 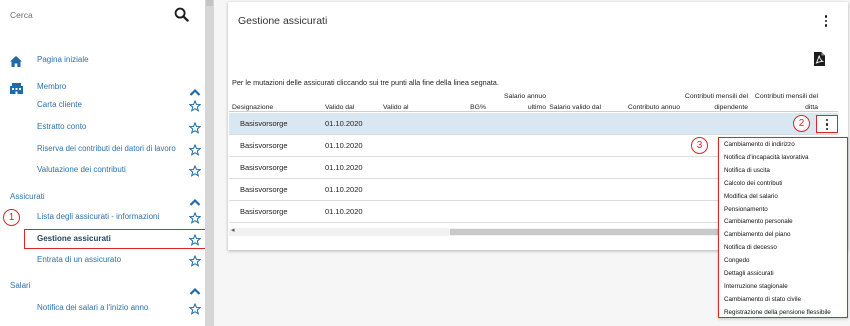 I want to click on table-header-divider, so click(x=533, y=111).